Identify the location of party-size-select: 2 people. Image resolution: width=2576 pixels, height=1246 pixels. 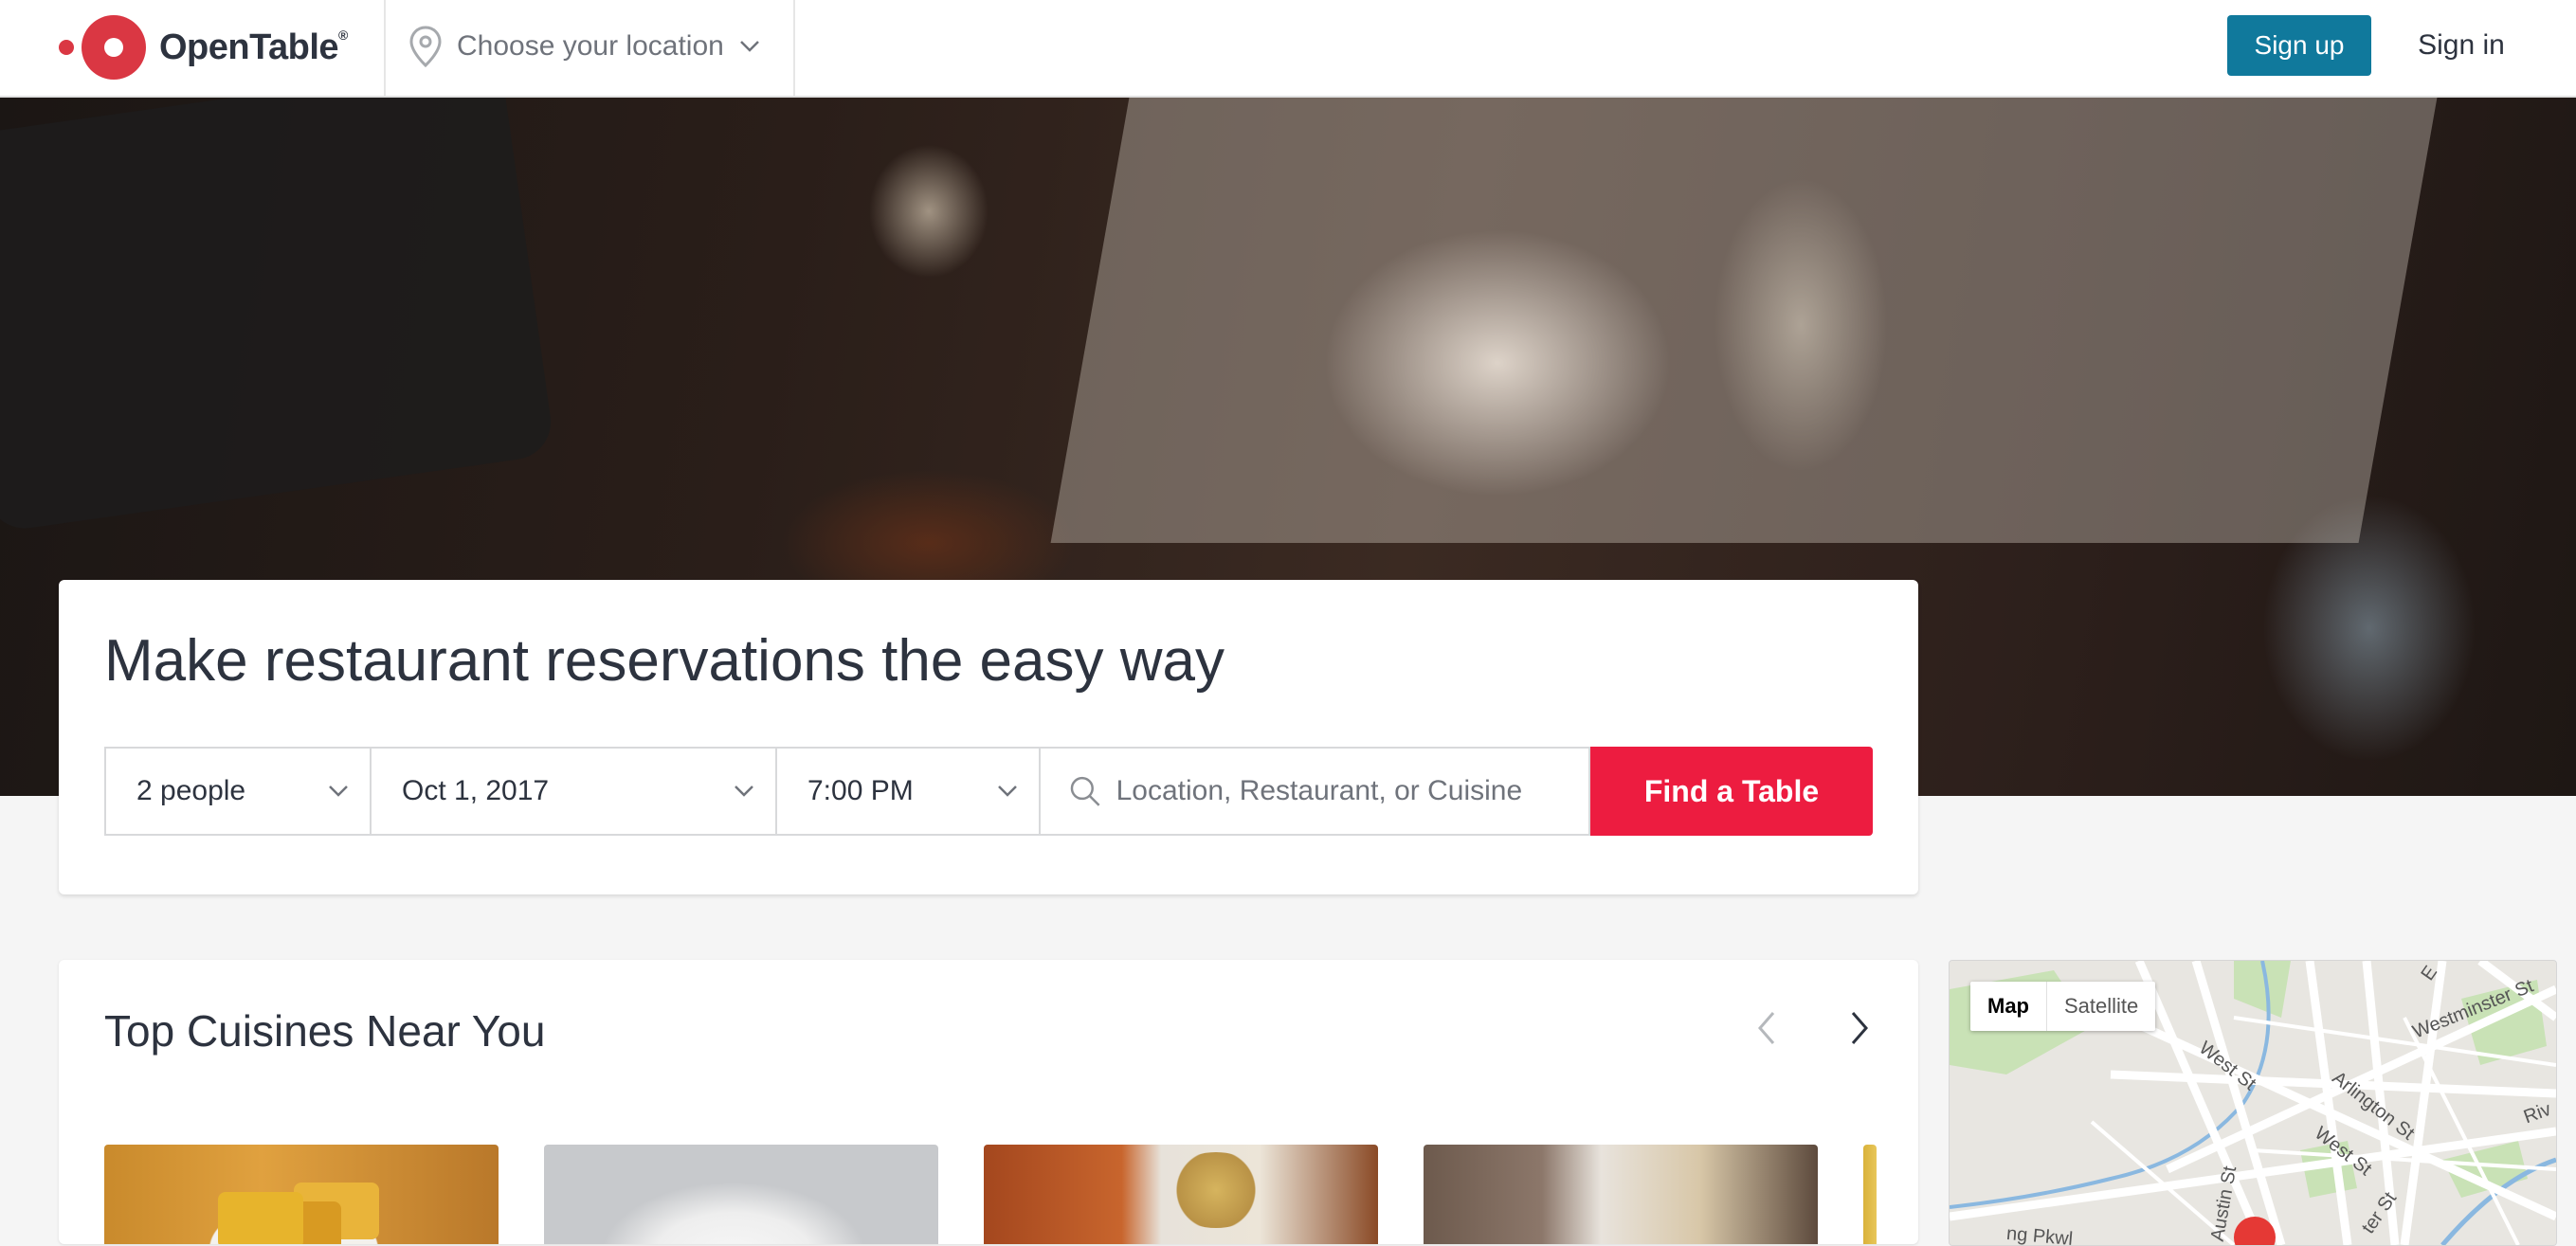
(238, 792).